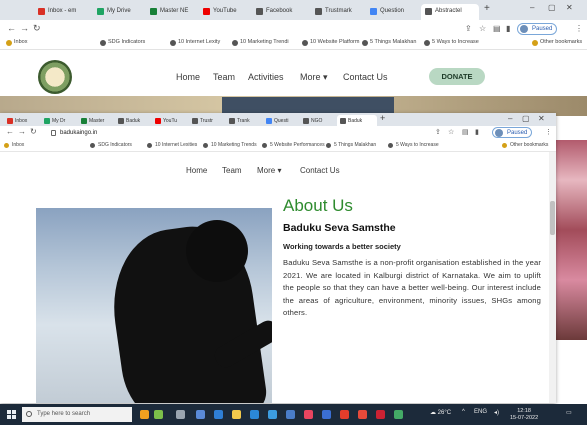 This screenshot has height=425, width=587. I want to click on tab-facebook: Facebook, so click(281, 12).